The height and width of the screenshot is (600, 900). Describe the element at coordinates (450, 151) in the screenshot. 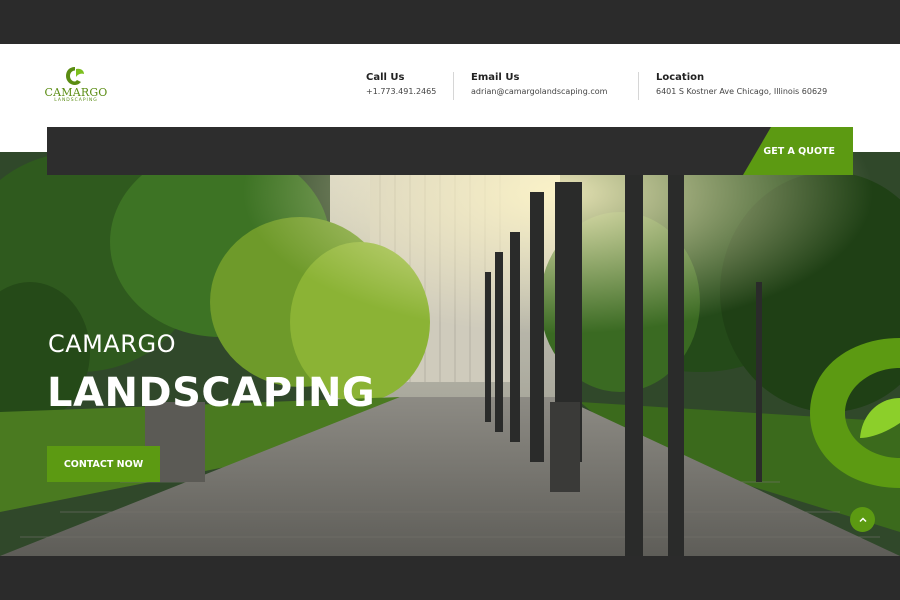

I see `main-navbar: GET A QUOTE` at that location.